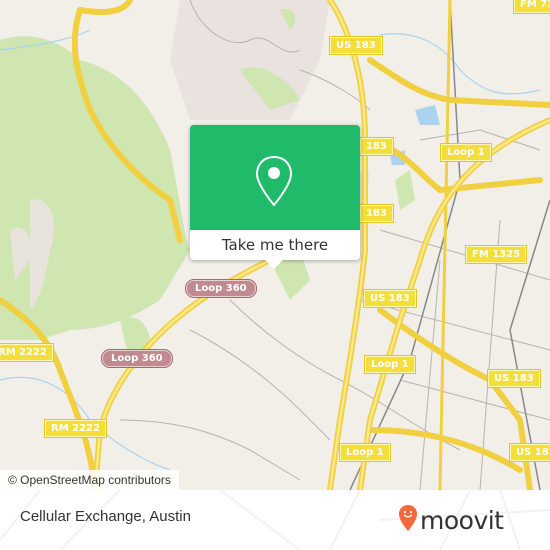 This screenshot has width=550, height=550. Describe the element at coordinates (531, 7) in the screenshot. I see `road-shield: FM 73` at that location.